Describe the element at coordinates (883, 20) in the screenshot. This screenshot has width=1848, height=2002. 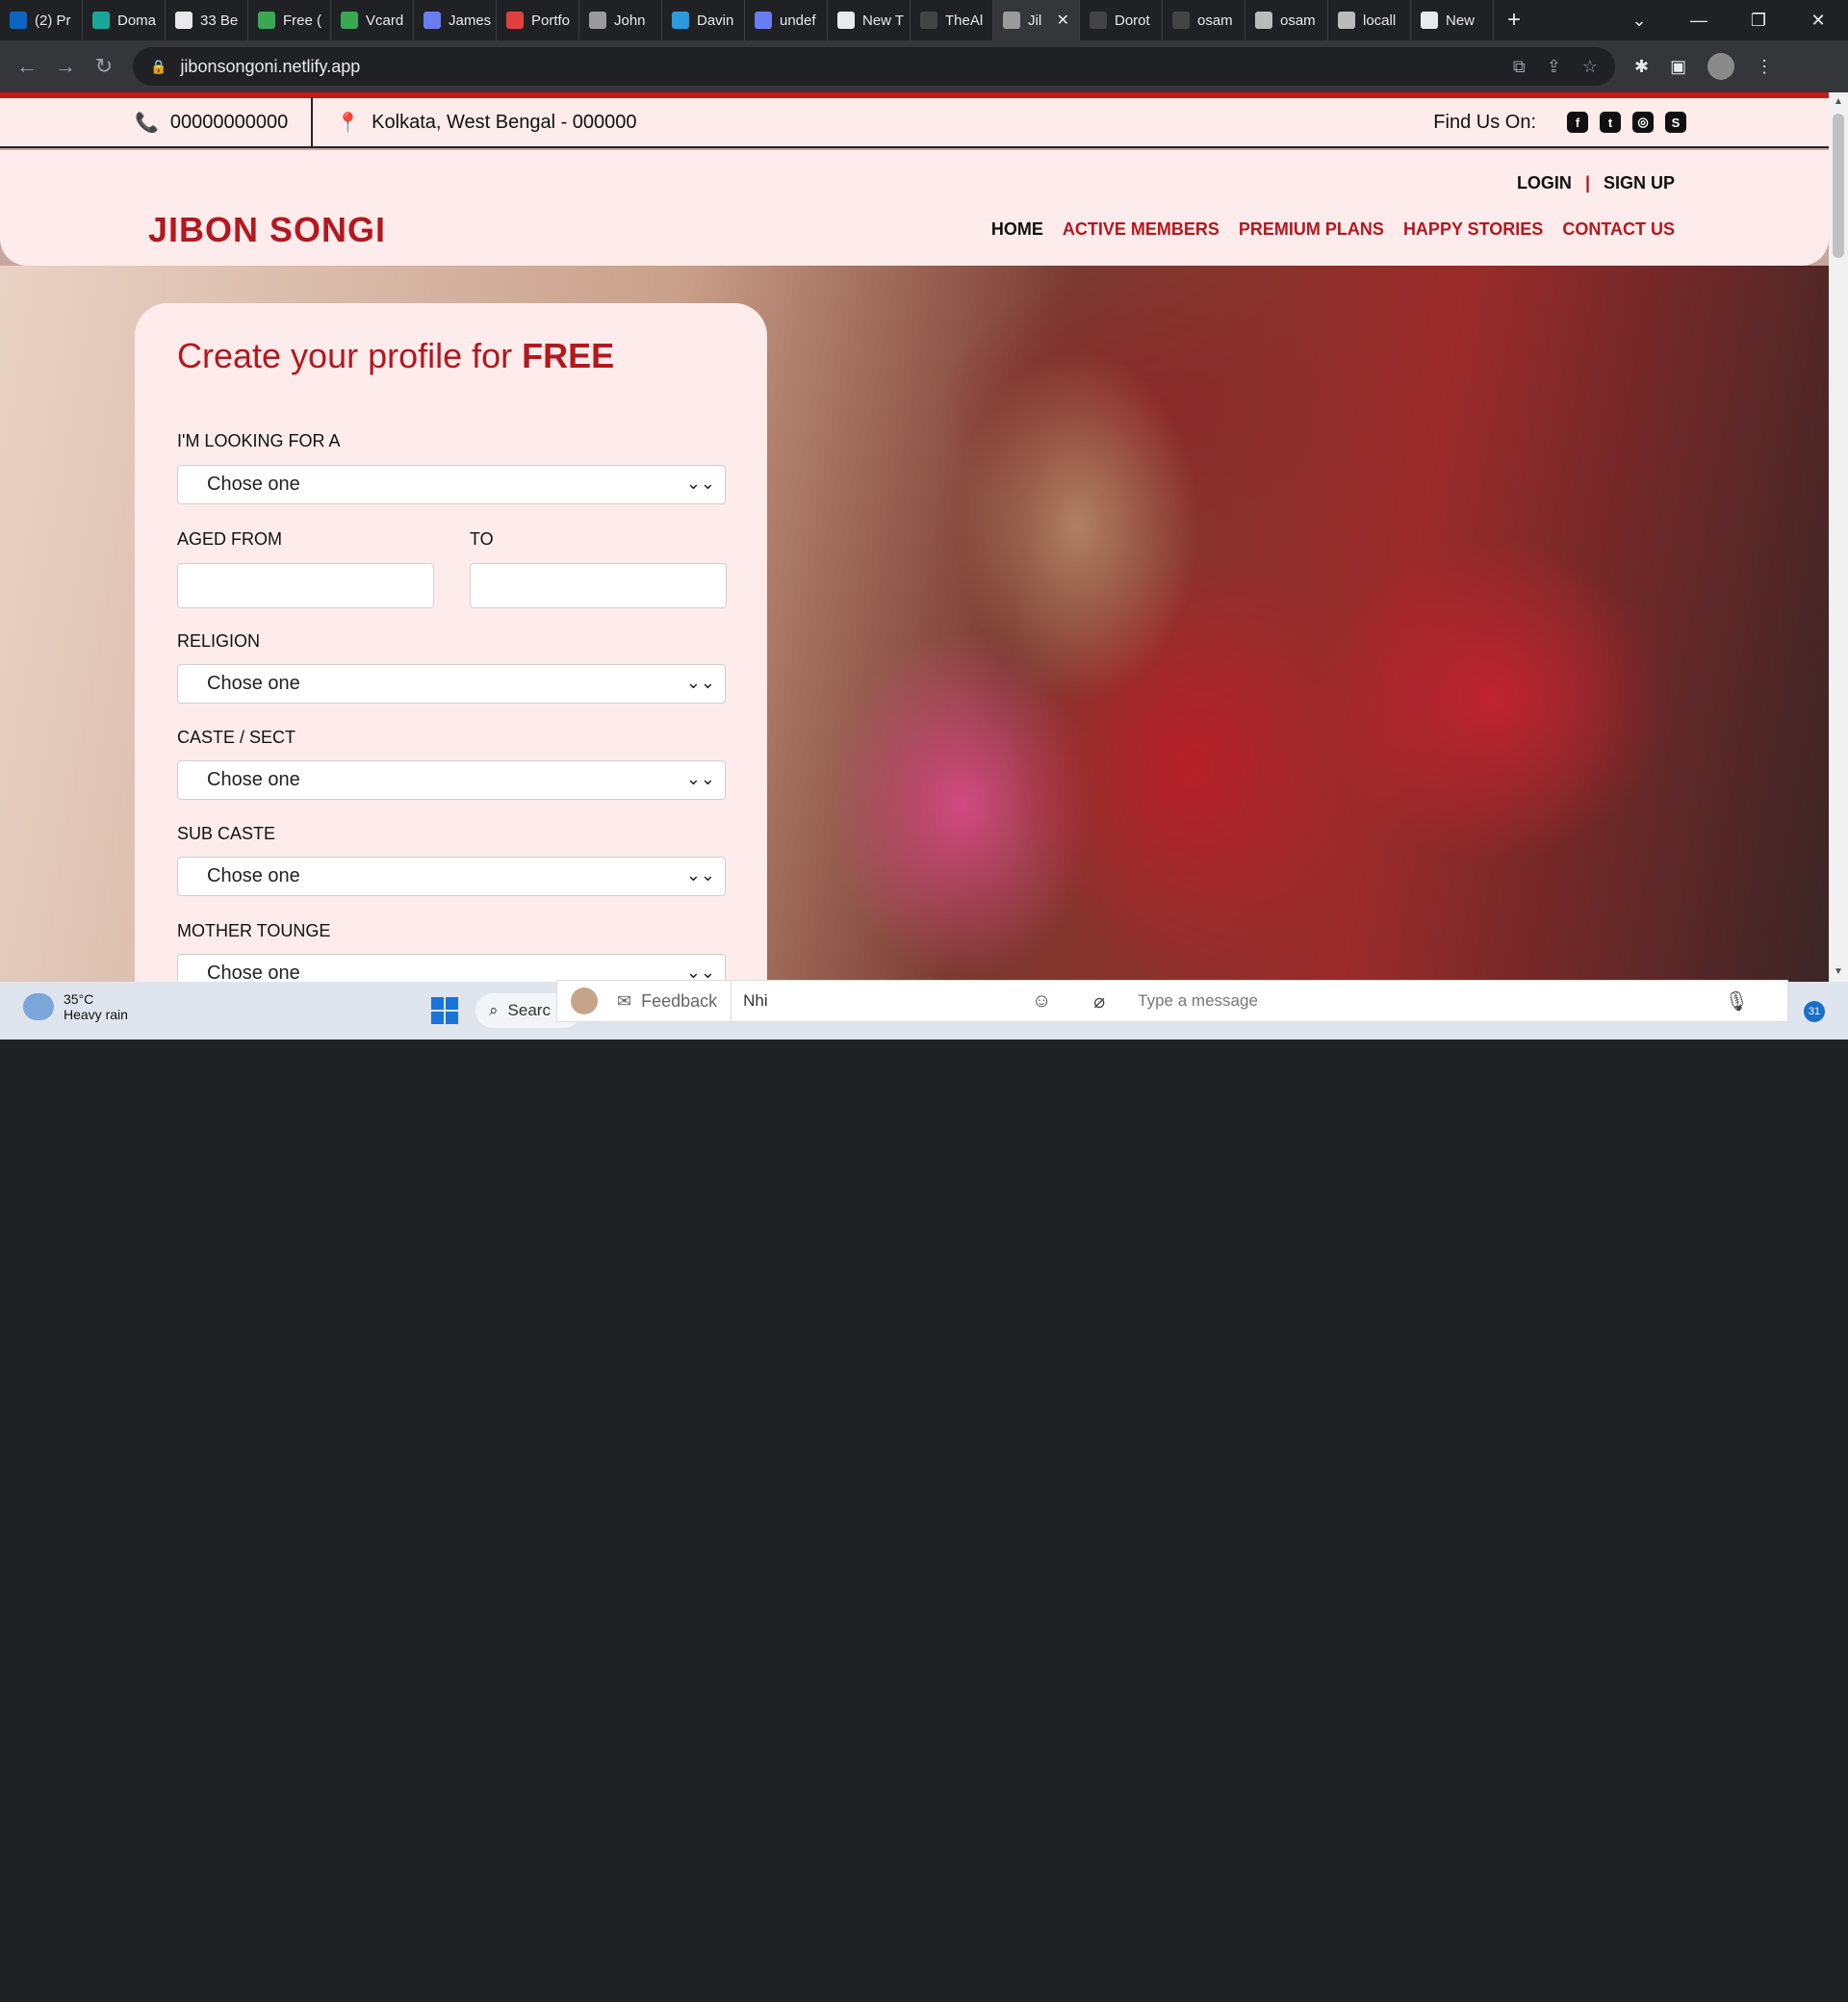
I see `tab-label: New T` at that location.